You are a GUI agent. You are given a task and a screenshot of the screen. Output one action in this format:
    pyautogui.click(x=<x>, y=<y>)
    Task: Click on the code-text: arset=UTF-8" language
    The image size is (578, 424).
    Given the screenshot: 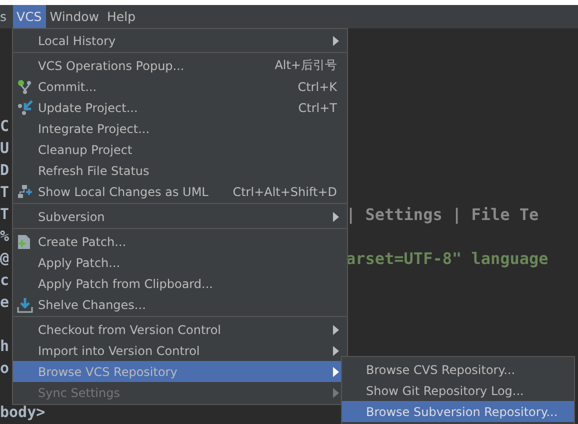 What is the action you would take?
    pyautogui.click(x=447, y=259)
    